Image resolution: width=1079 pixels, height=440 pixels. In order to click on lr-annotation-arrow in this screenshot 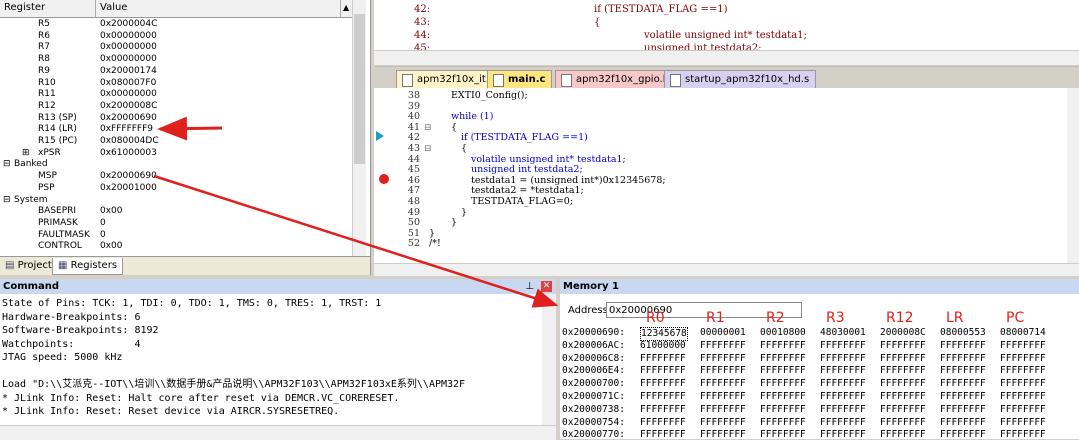, I will do `click(190, 128)`.